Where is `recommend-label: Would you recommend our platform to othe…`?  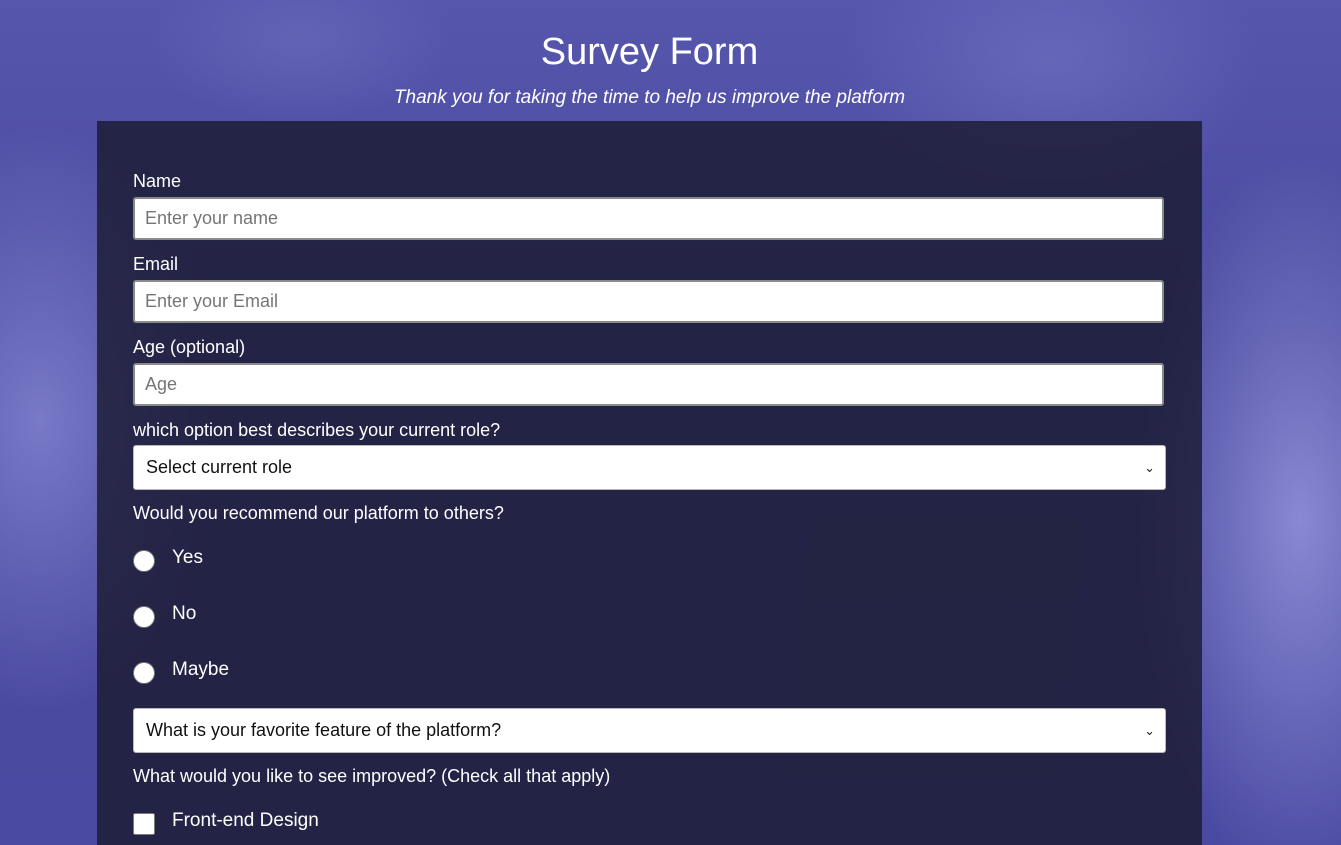
recommend-label: Would you recommend our platform to othe… is located at coordinates (318, 513).